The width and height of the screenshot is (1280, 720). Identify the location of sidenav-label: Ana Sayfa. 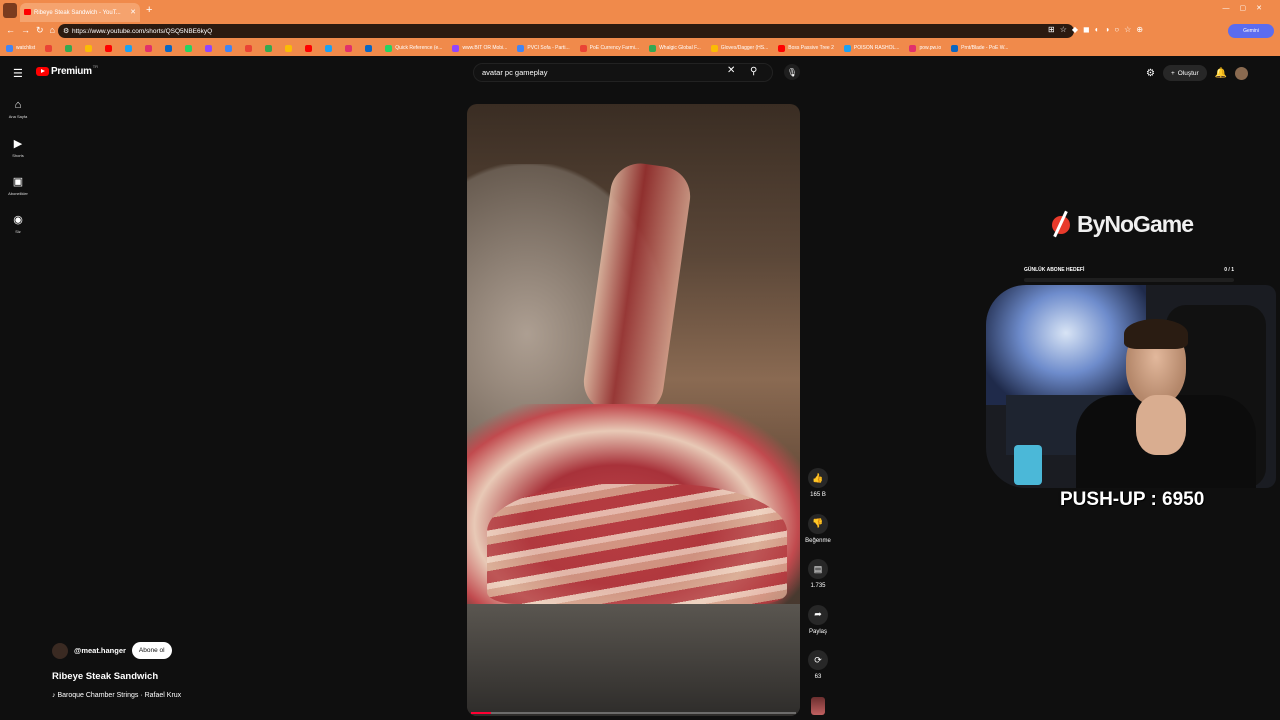
(18, 116).